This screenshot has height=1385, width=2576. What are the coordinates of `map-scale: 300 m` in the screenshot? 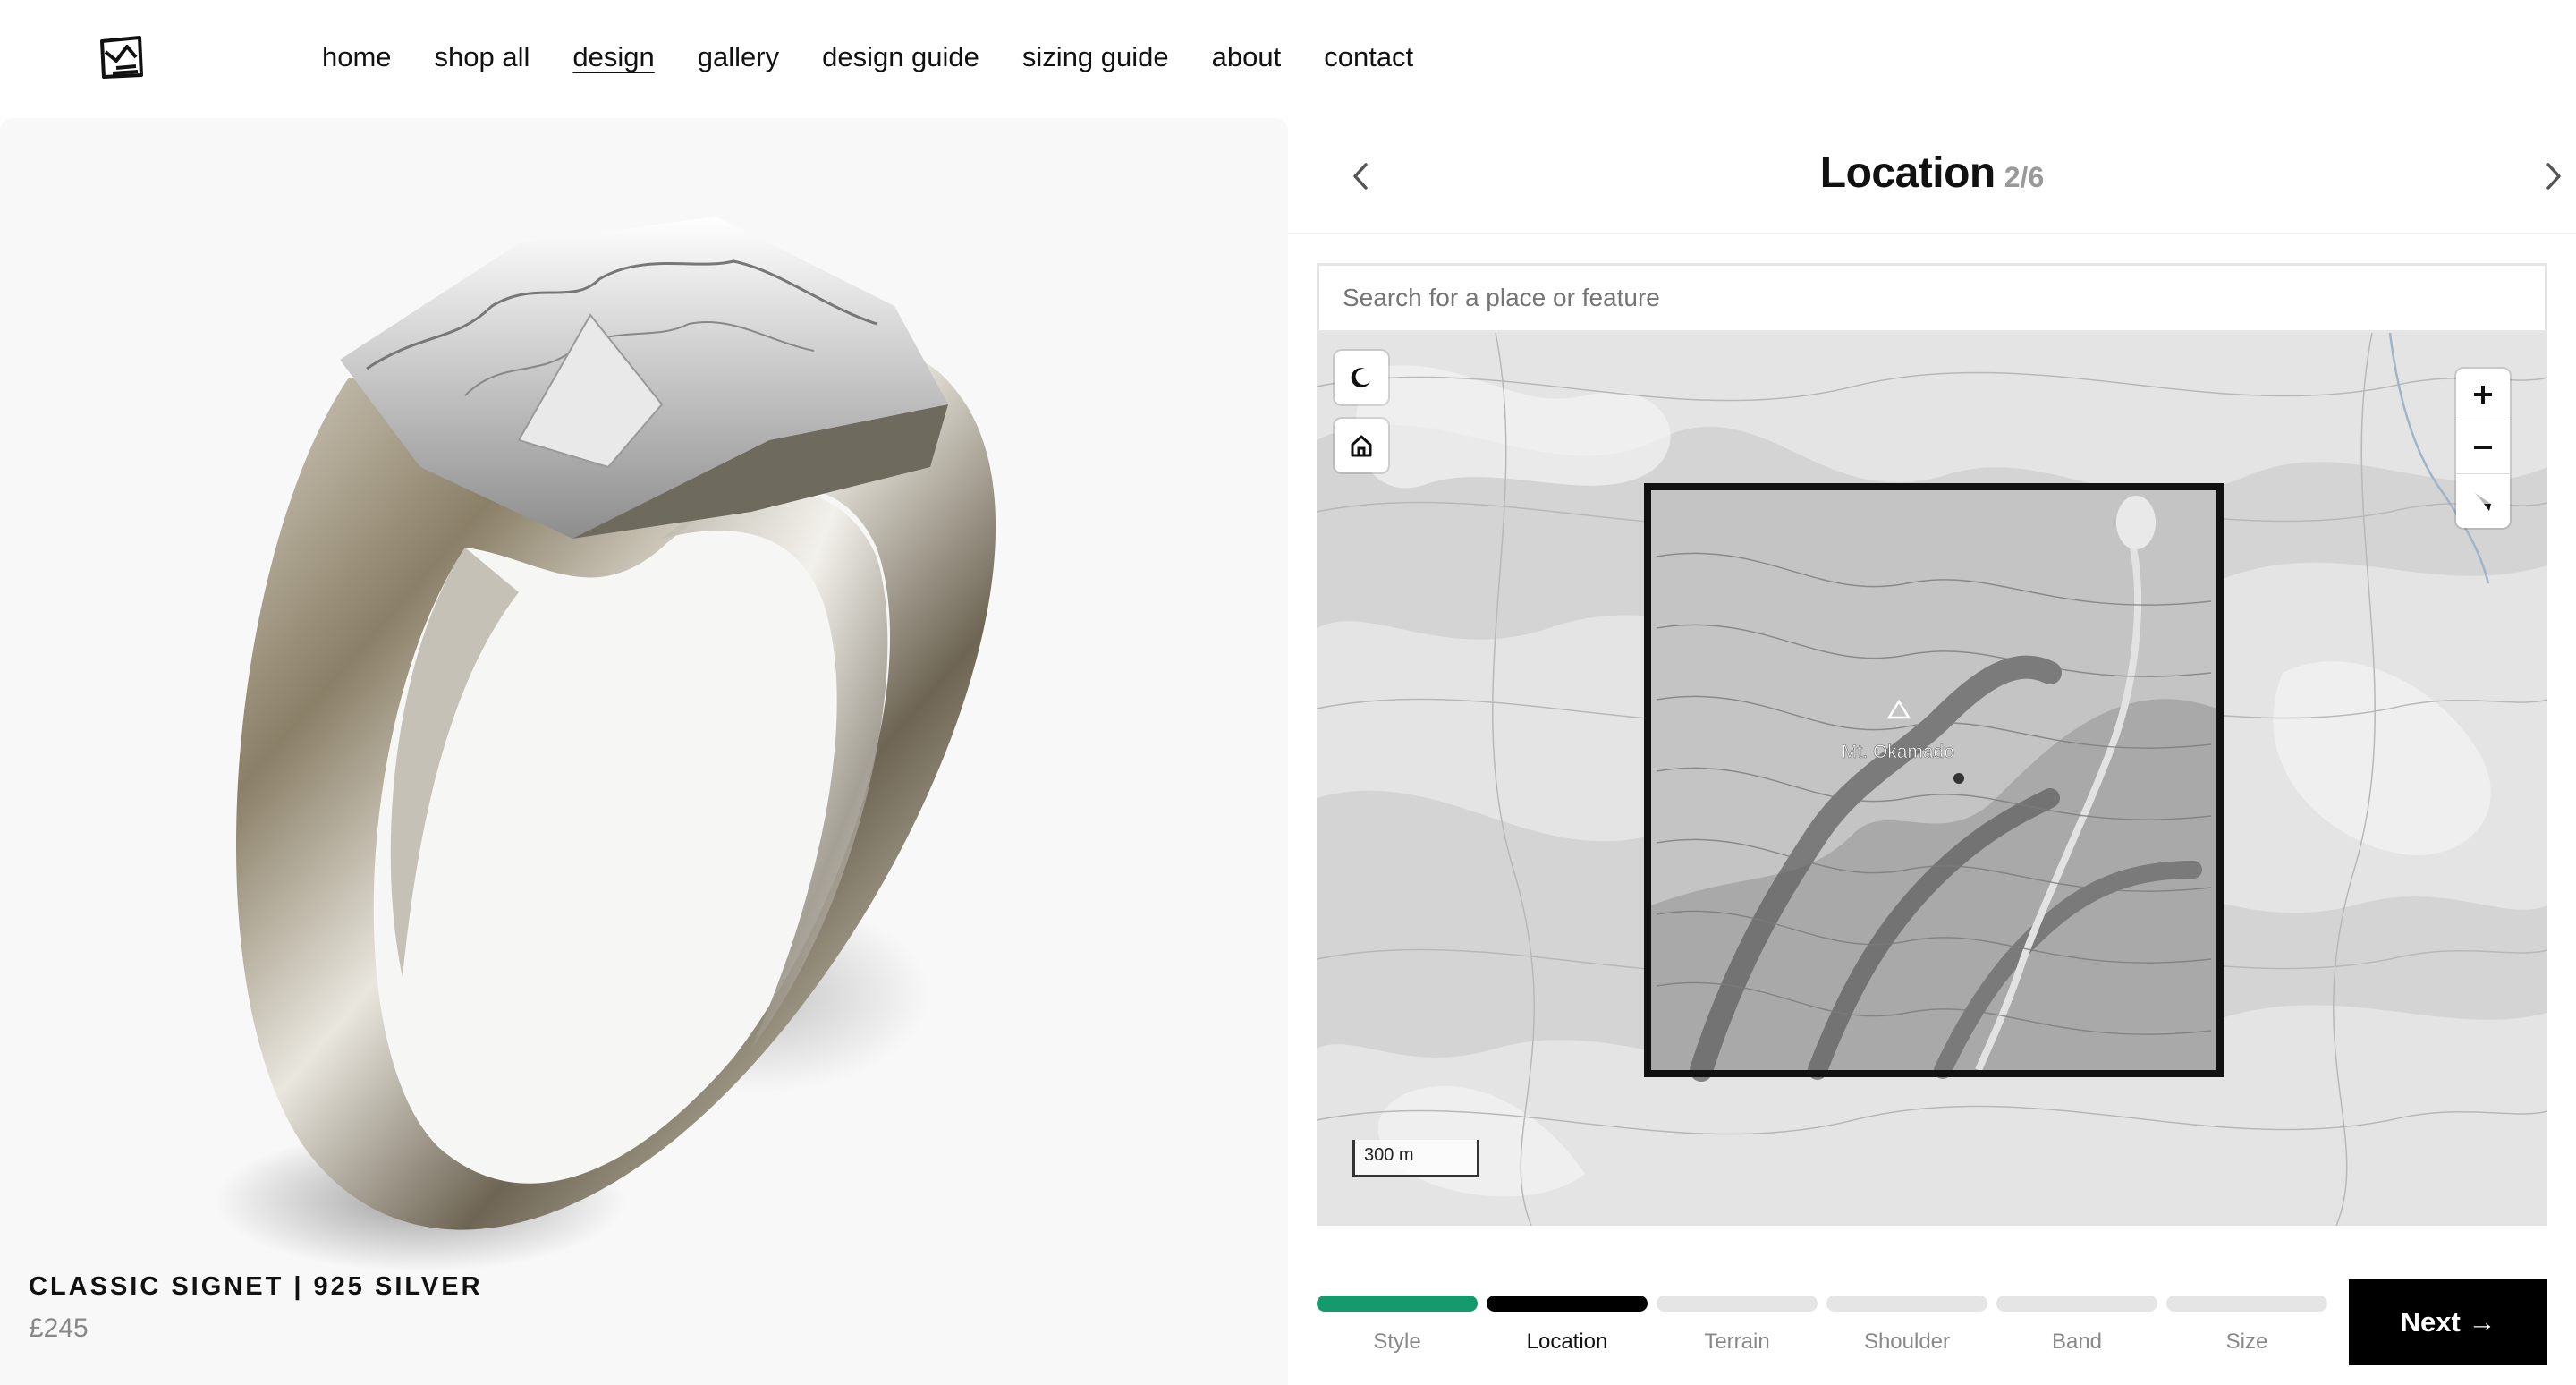 It's located at (1415, 1158).